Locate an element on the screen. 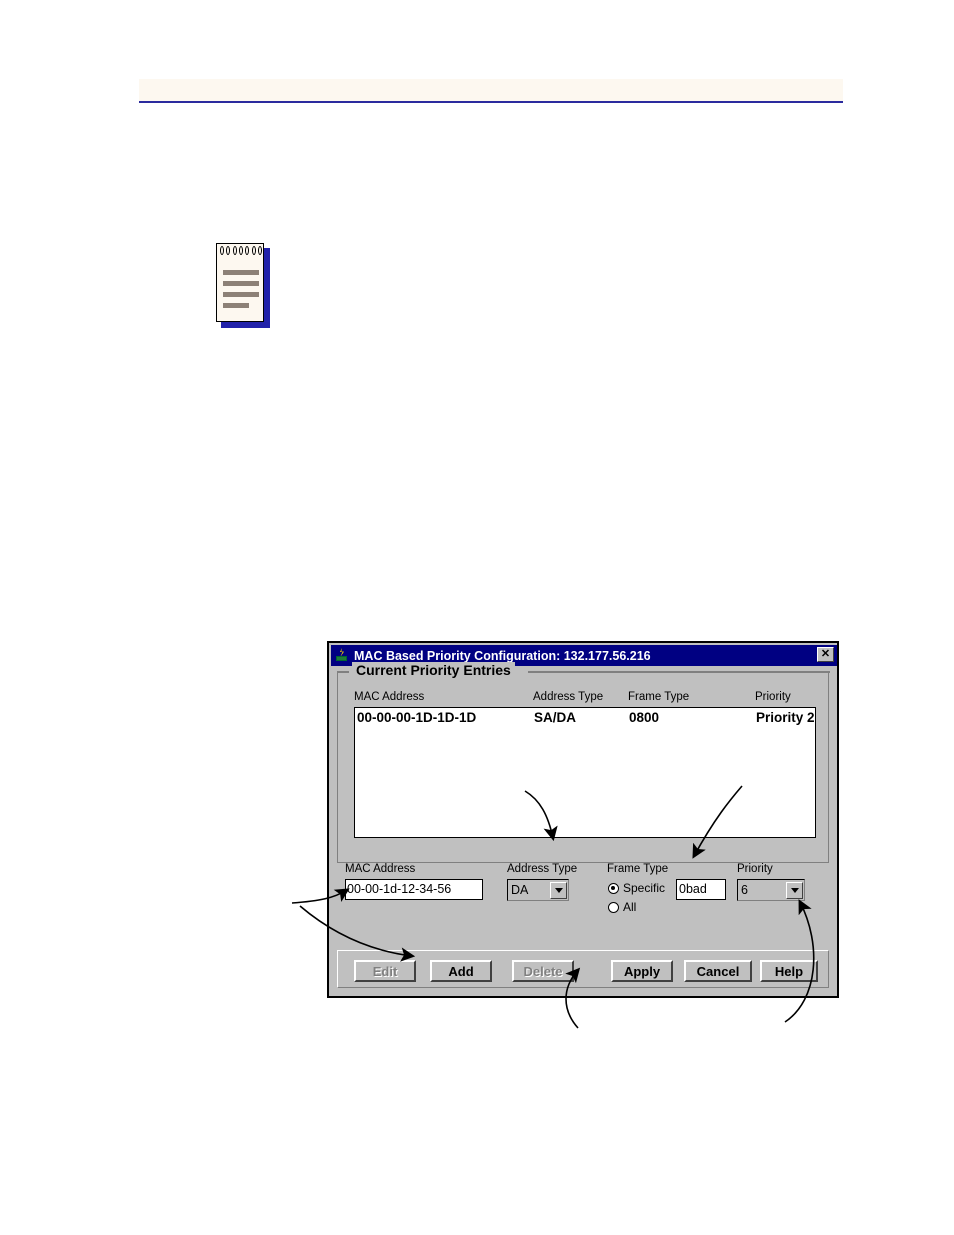  column-header-frame-type: Frame Type is located at coordinates (659, 697).